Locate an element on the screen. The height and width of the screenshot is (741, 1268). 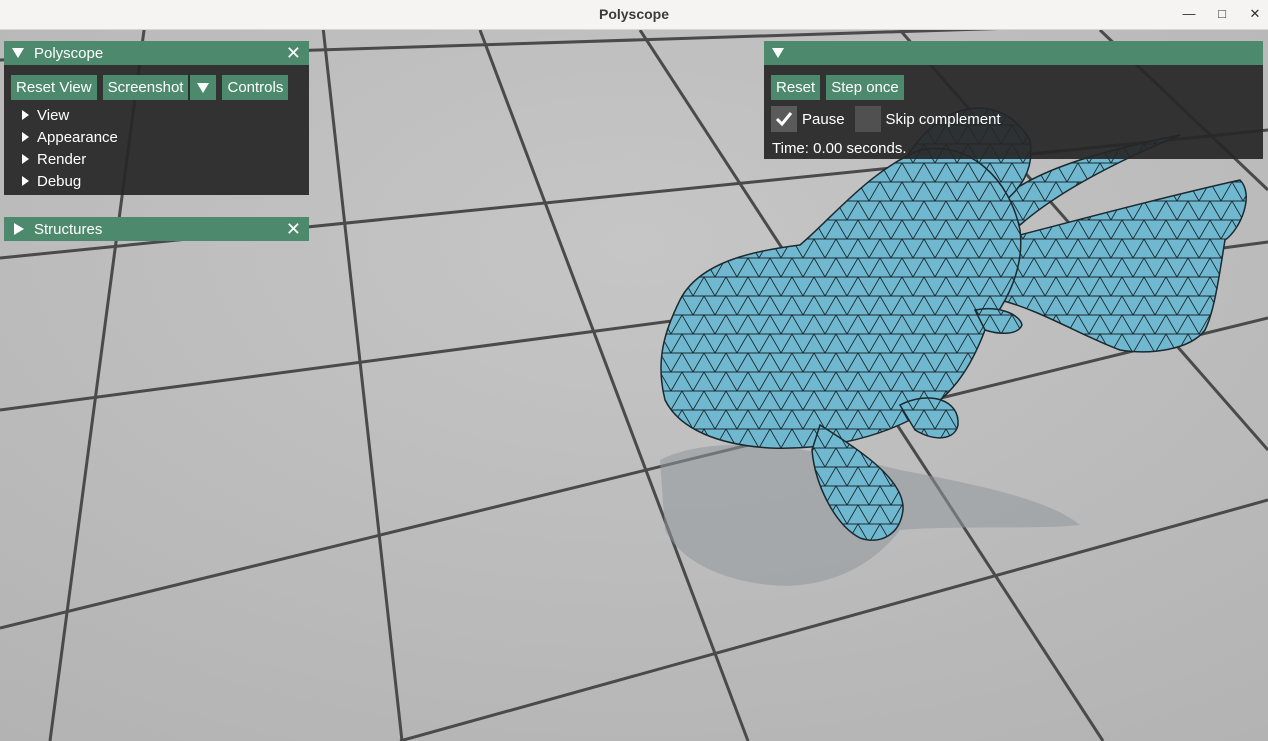
chevron-down-icon is located at coordinates (203, 87).